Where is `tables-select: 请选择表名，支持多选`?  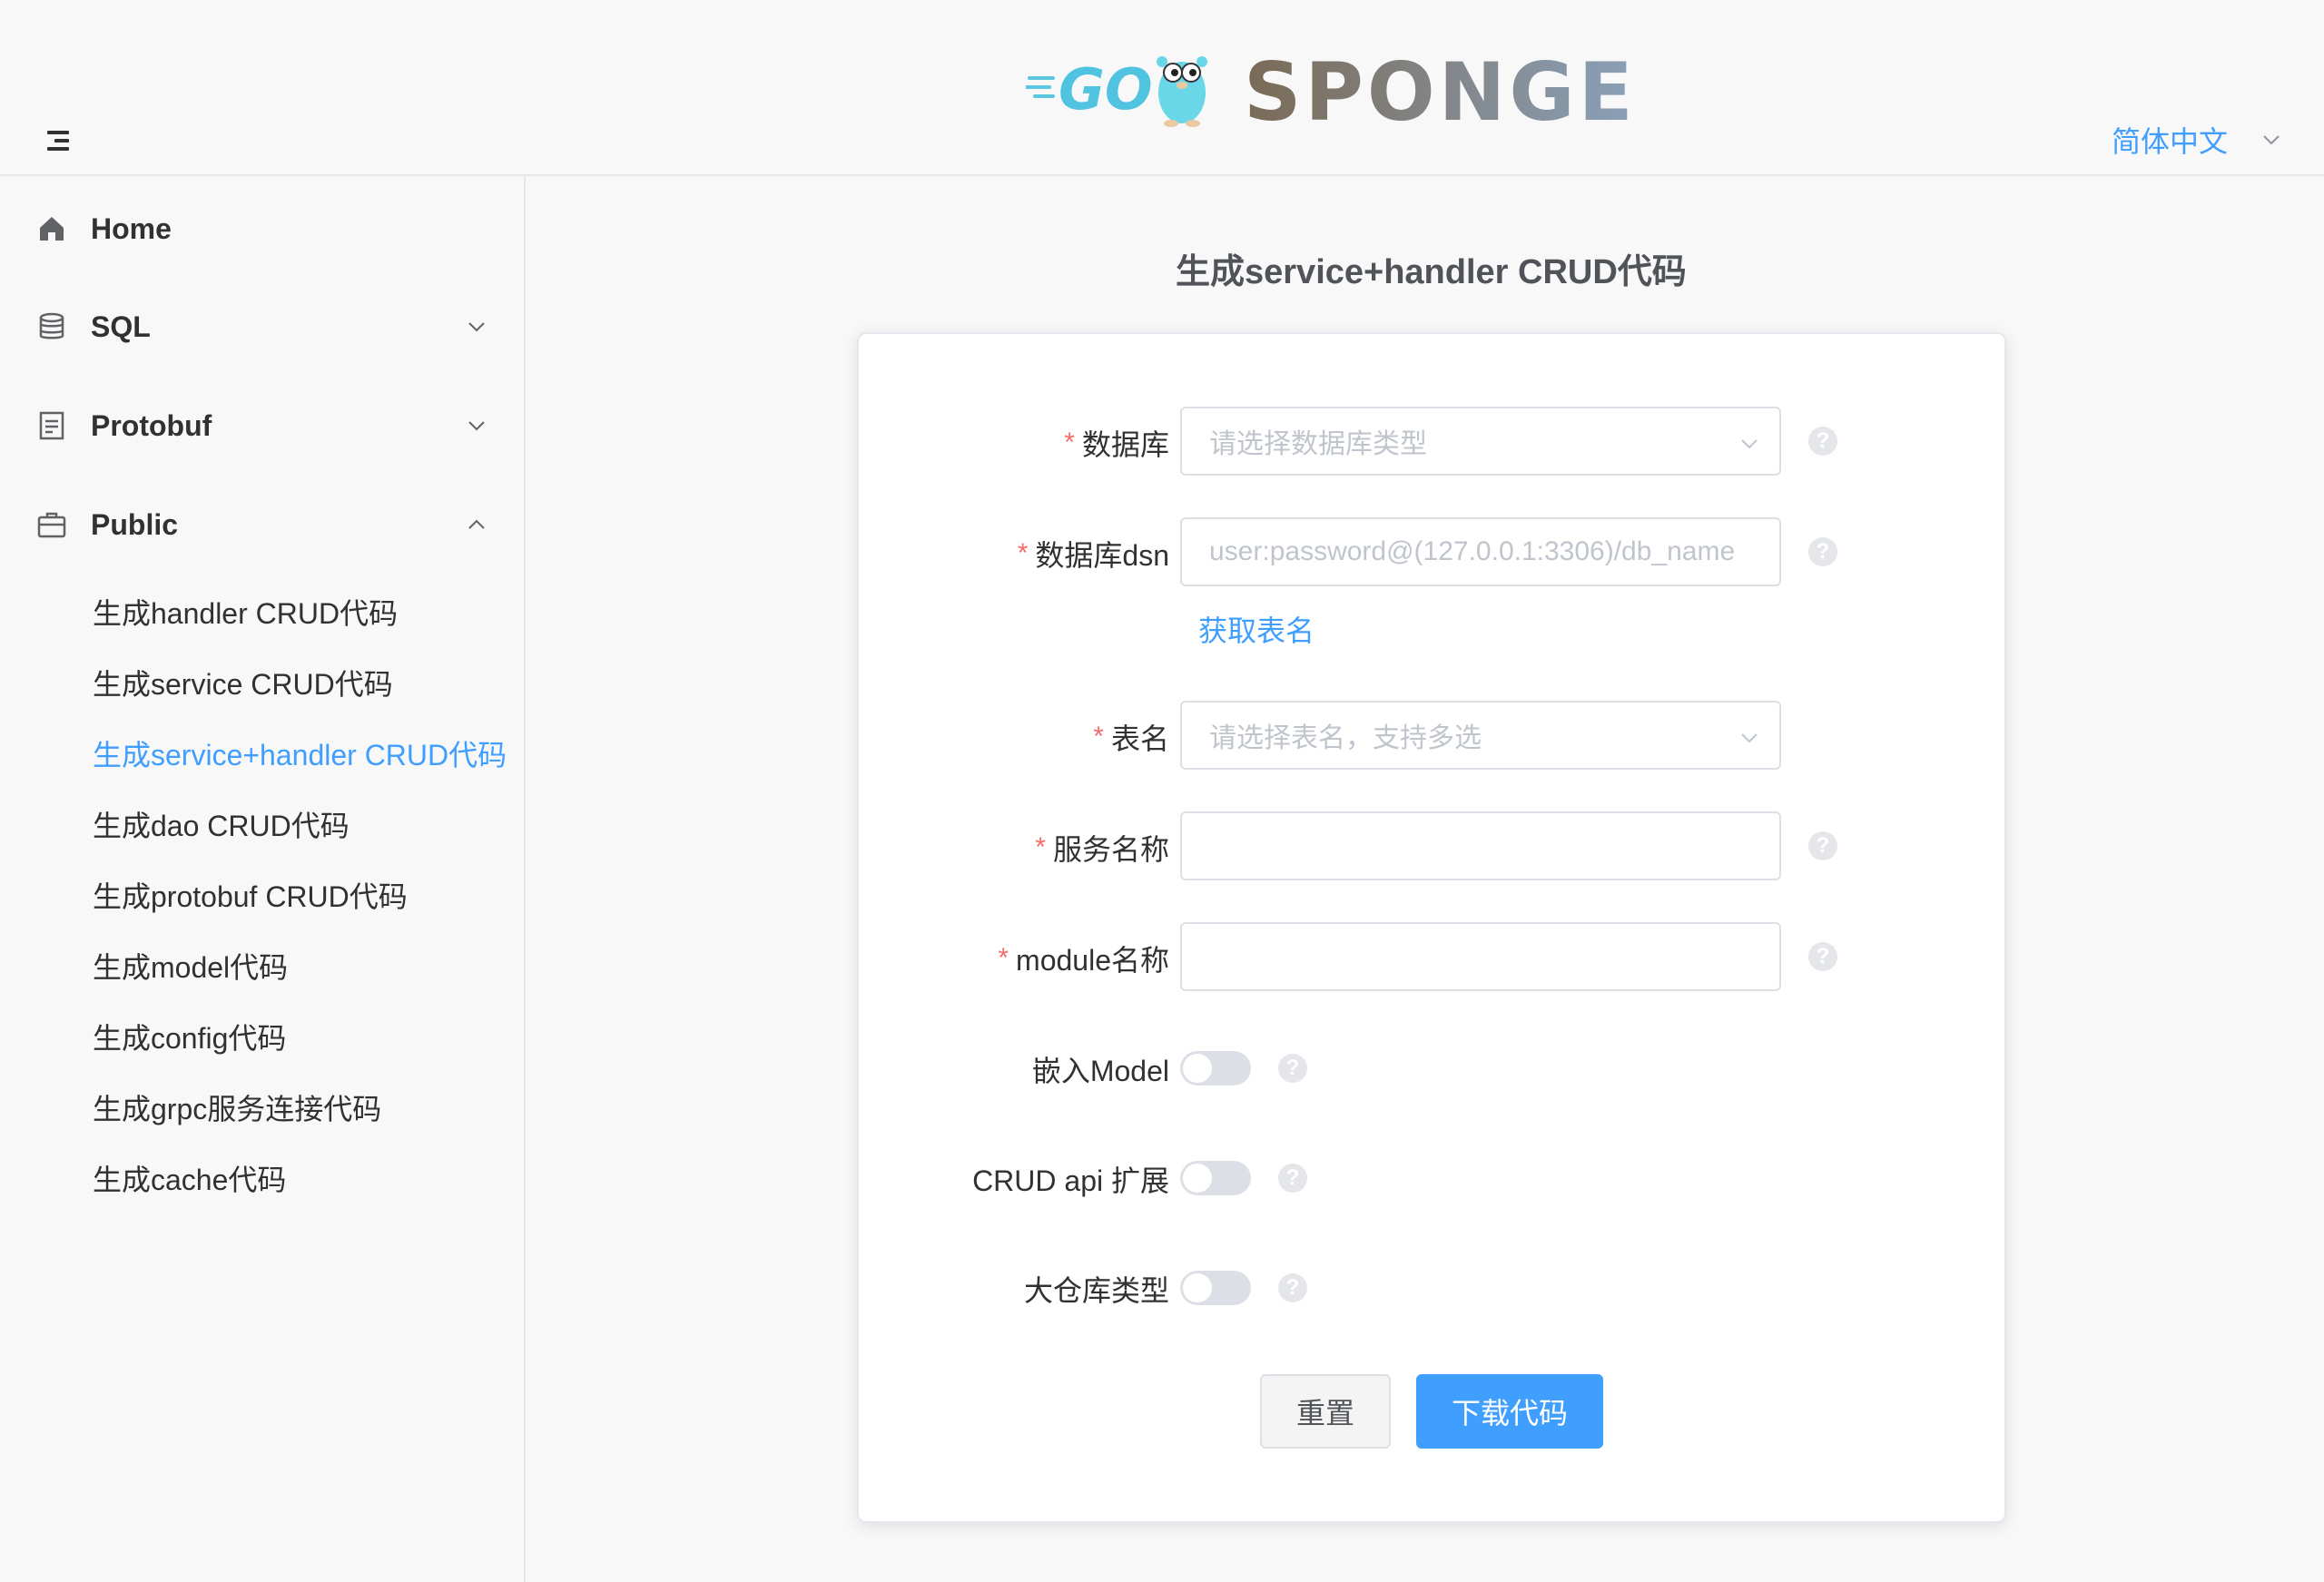
tables-select: 请选择表名，支持多选 is located at coordinates (1480, 735).